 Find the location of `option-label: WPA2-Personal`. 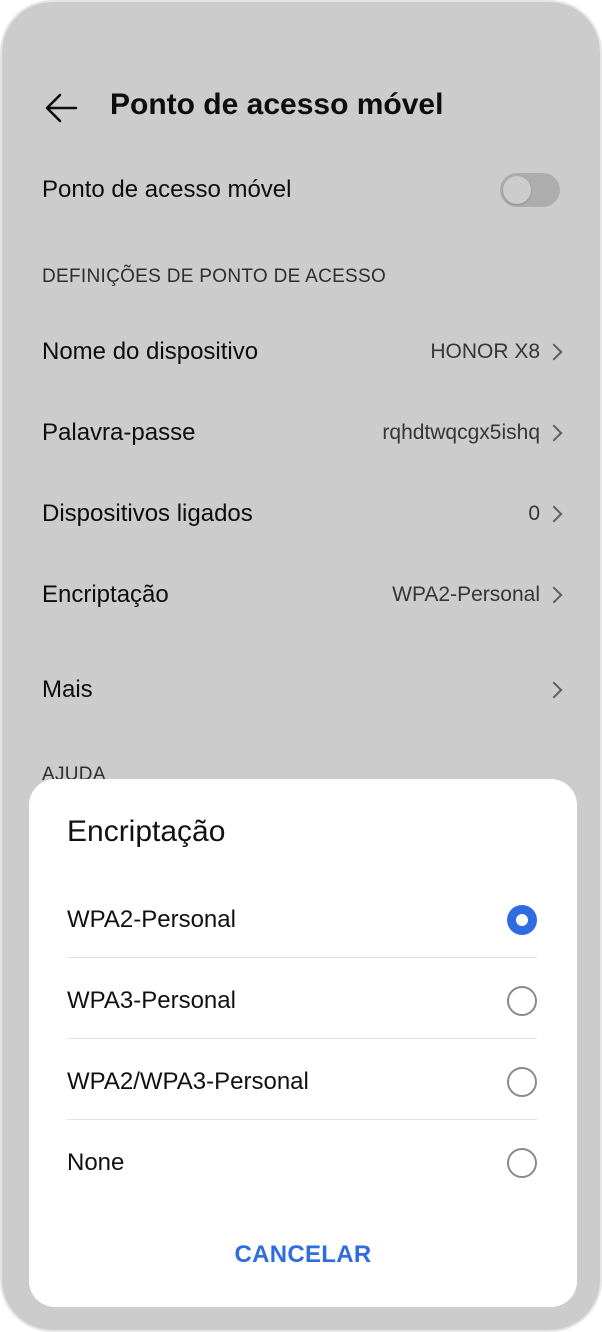

option-label: WPA2-Personal is located at coordinates (151, 919).